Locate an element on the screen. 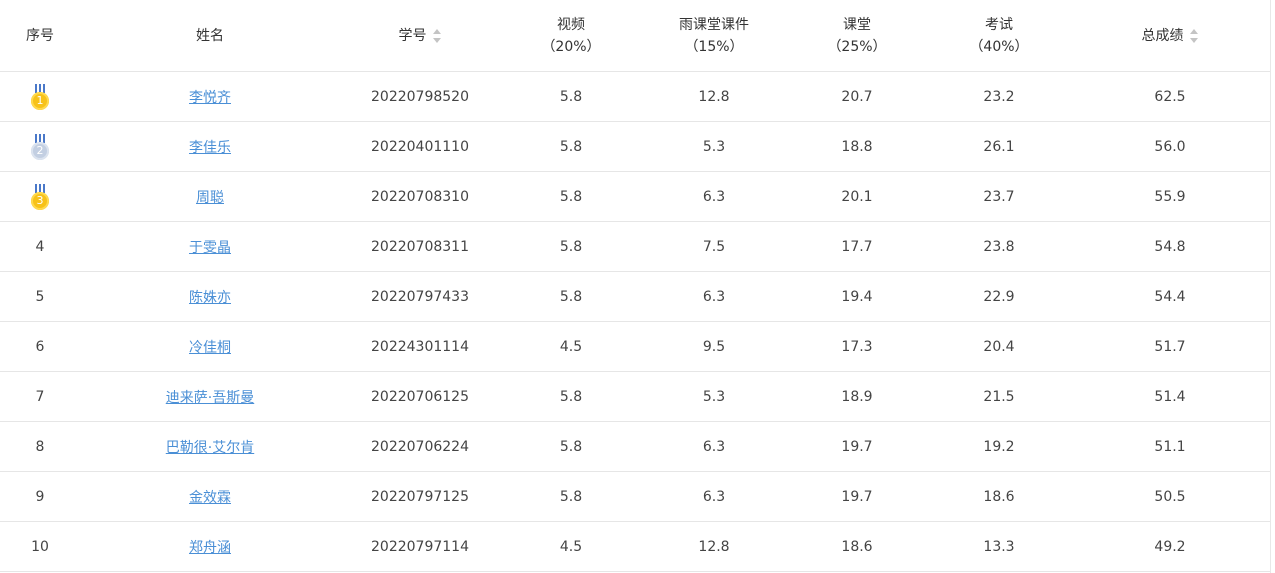  header-classroom: 课堂 （25%） is located at coordinates (857, 36).